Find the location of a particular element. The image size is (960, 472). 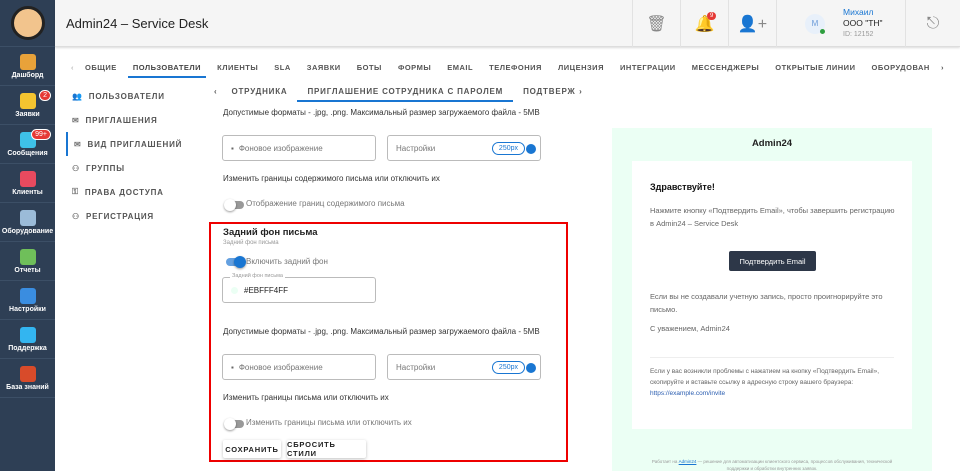

sidebar-item-1: Заявки 2 is located at coordinates (27, 105).